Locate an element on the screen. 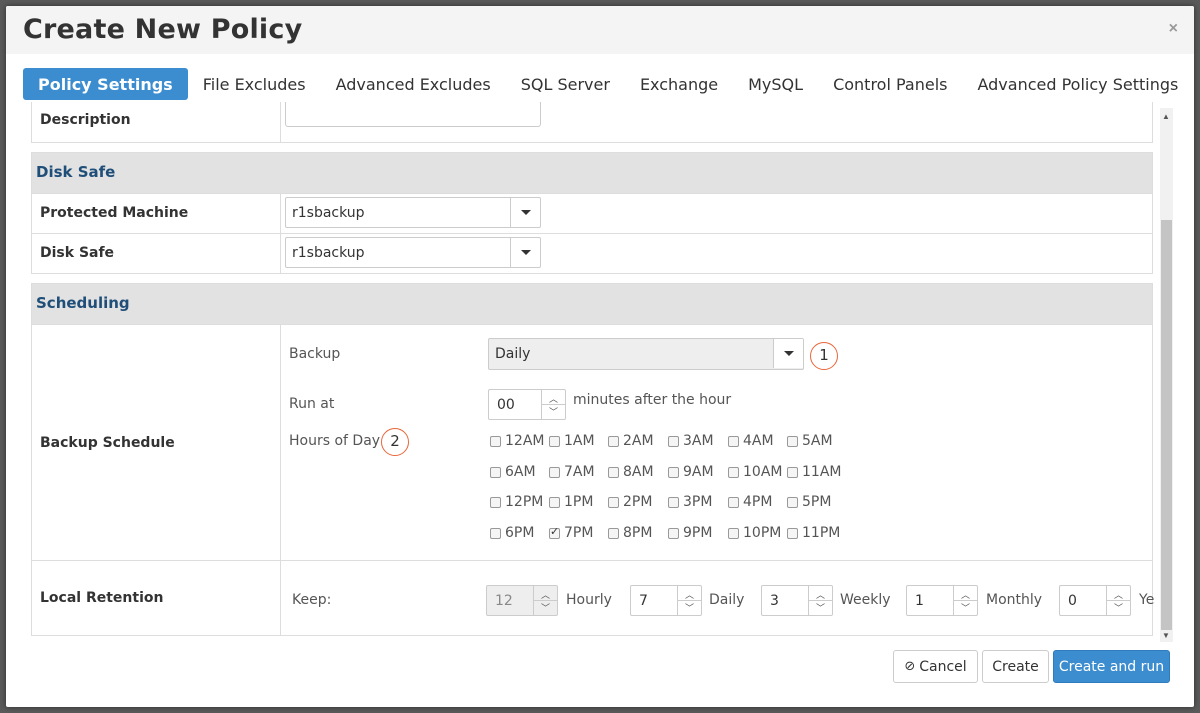 The height and width of the screenshot is (713, 1200). hour-checkbox: 4PM is located at coordinates (750, 502).